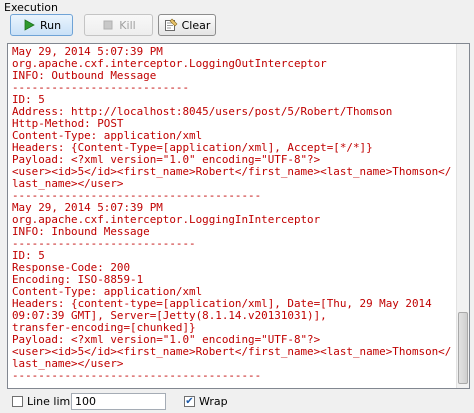 The image size is (474, 413). I want to click on clear-button: Clear, so click(187, 25).